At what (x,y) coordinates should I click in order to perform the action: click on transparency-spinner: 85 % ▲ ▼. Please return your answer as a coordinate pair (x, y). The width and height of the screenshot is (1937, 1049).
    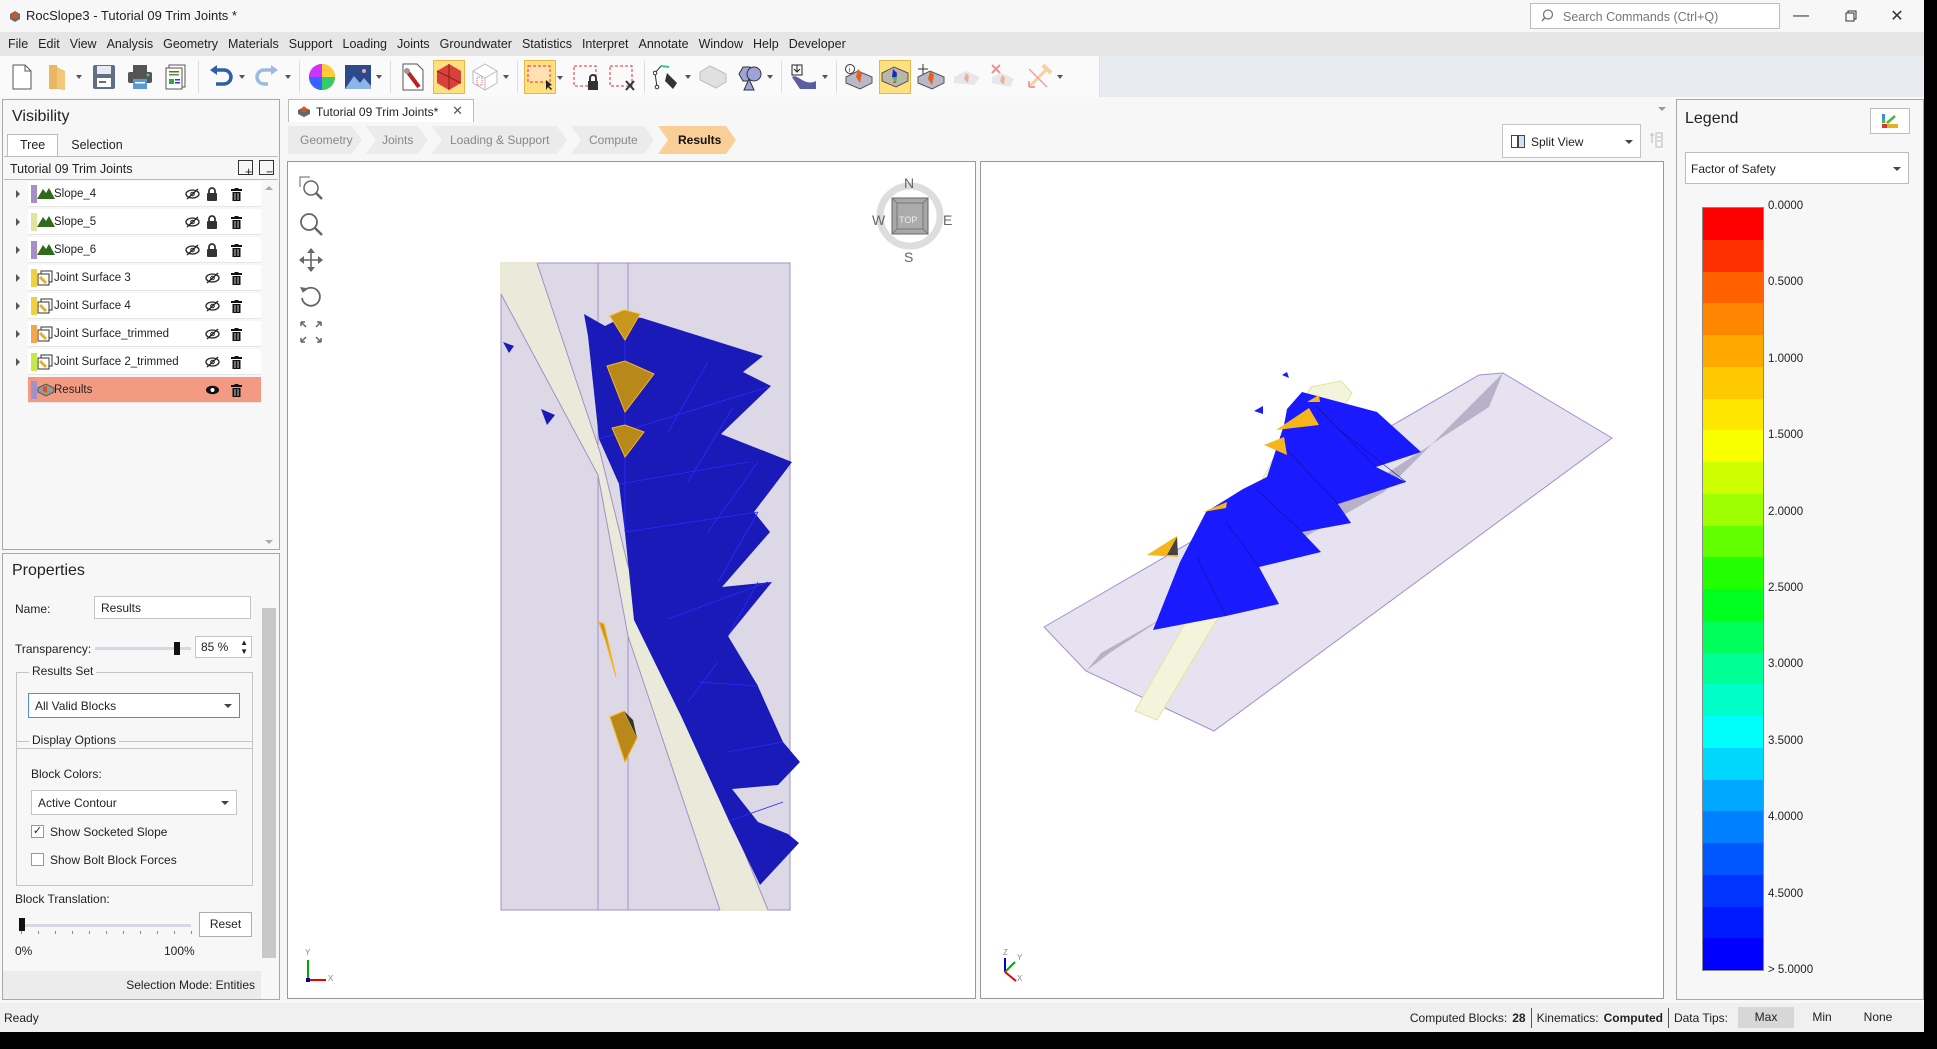
    Looking at the image, I should click on (223, 647).